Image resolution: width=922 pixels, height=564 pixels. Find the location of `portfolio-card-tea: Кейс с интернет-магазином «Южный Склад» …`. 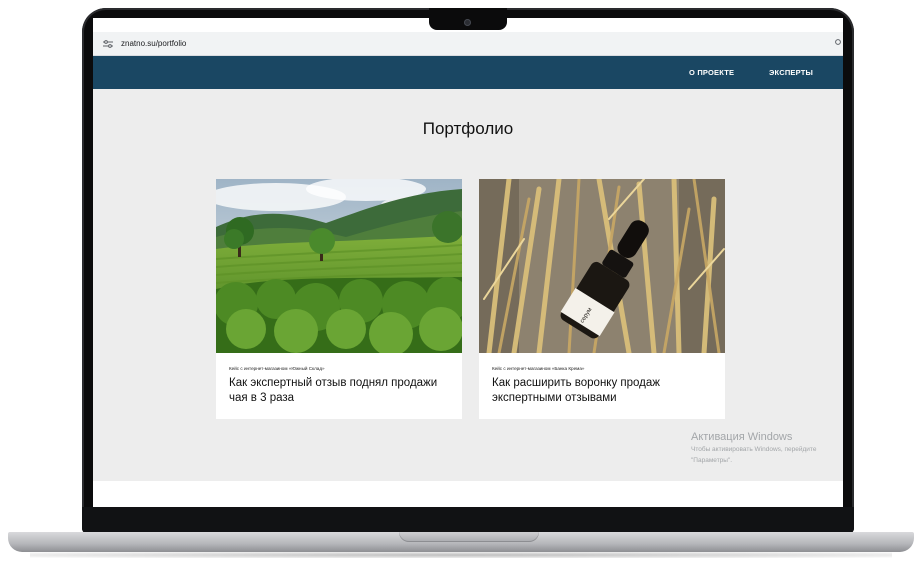

portfolio-card-tea: Кейс с интернет-магазином «Южный Склад» … is located at coordinates (339, 299).